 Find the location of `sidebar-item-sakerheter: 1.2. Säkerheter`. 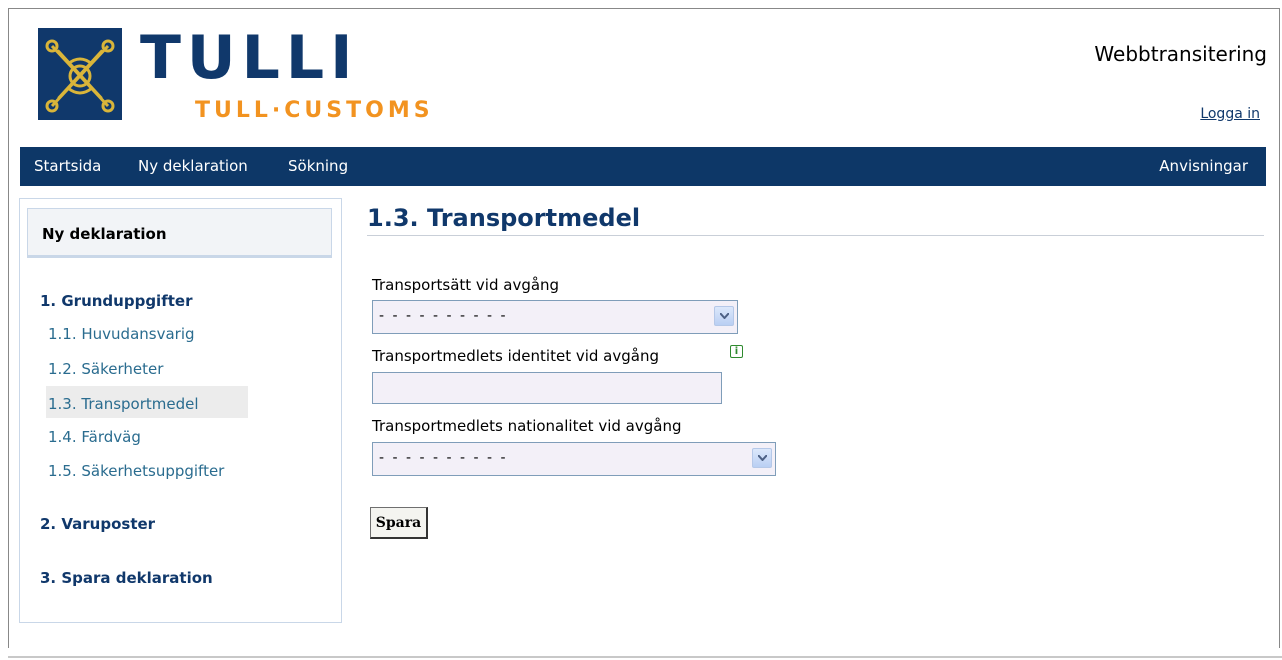

sidebar-item-sakerheter: 1.2. Säkerheter is located at coordinates (105, 369).